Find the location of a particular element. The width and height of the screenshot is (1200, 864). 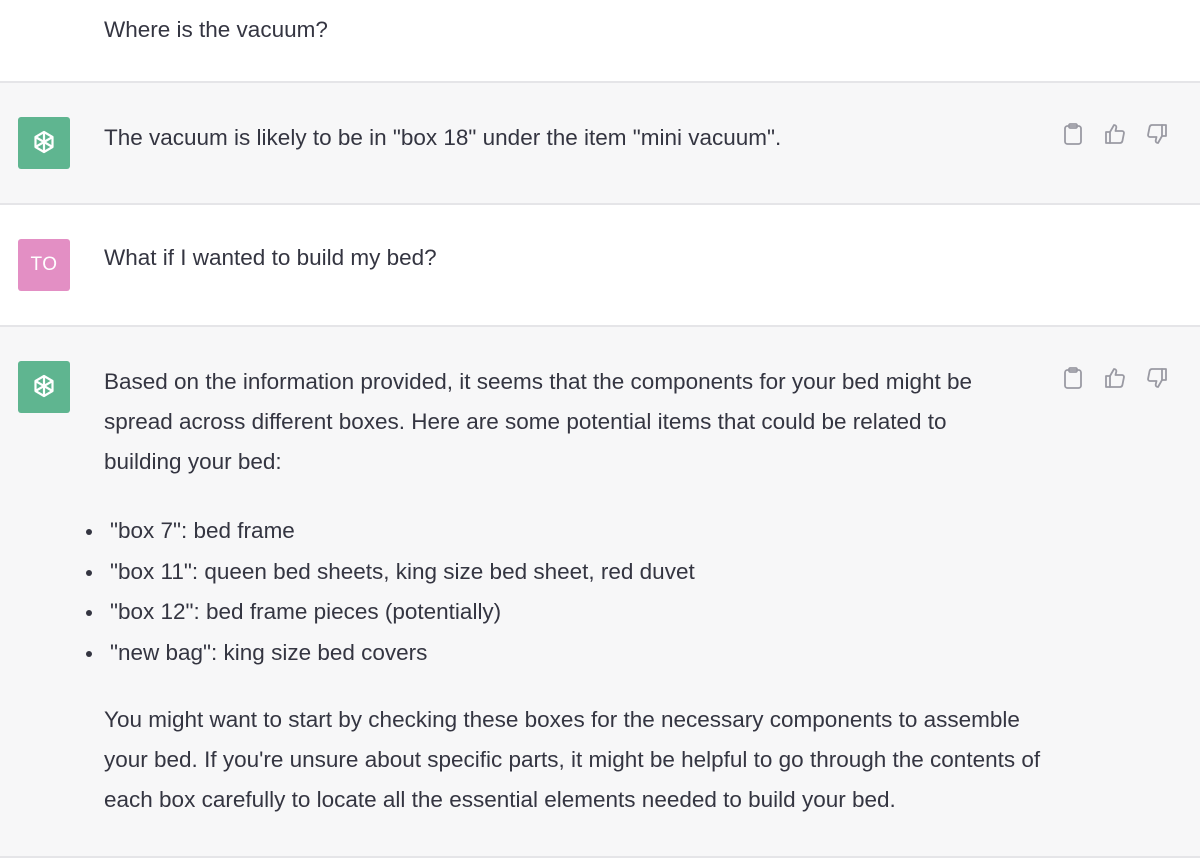

message-user-2: TO What if I wanted to build my bed? is located at coordinates (600, 265).